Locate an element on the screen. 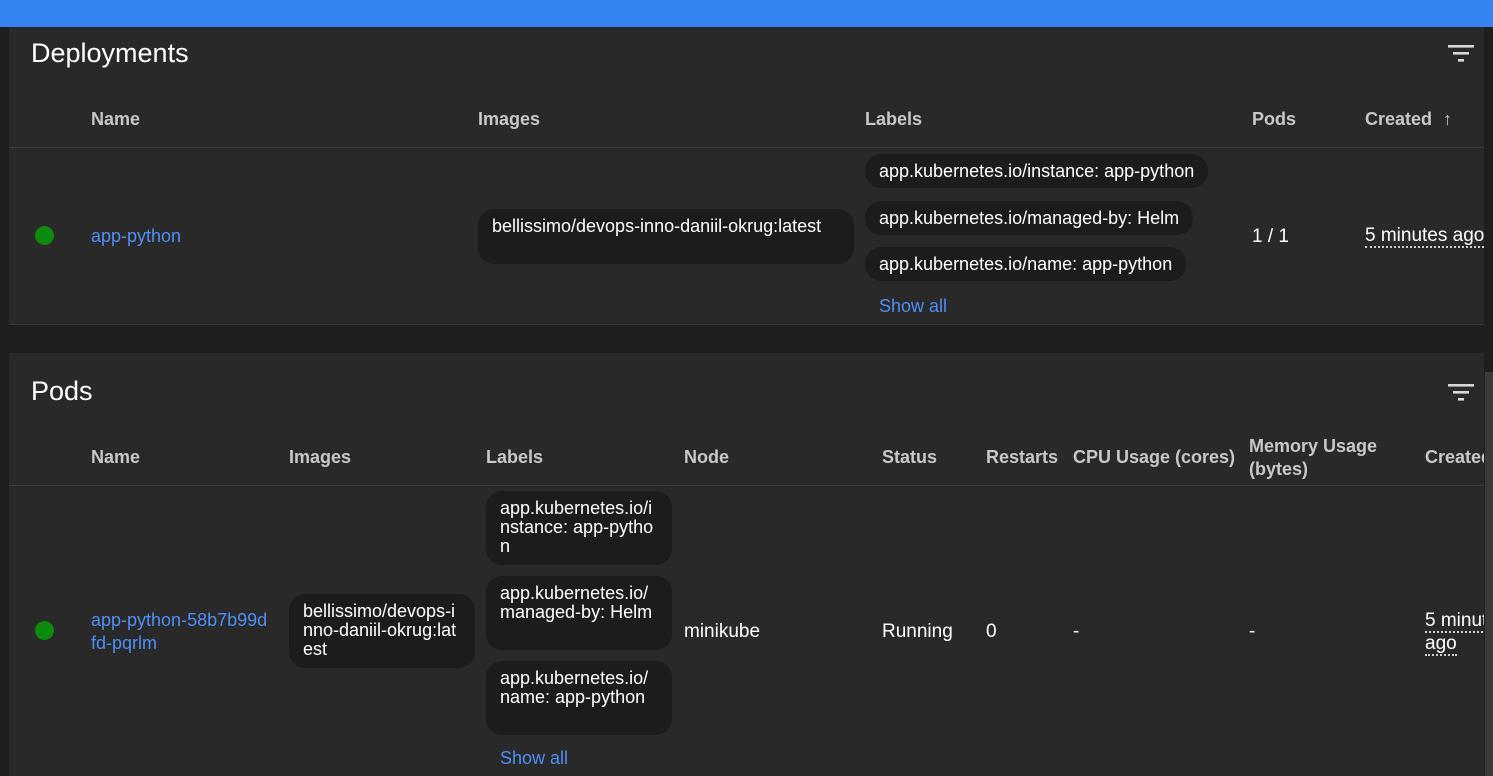  header-status: Status is located at coordinates (909, 457).